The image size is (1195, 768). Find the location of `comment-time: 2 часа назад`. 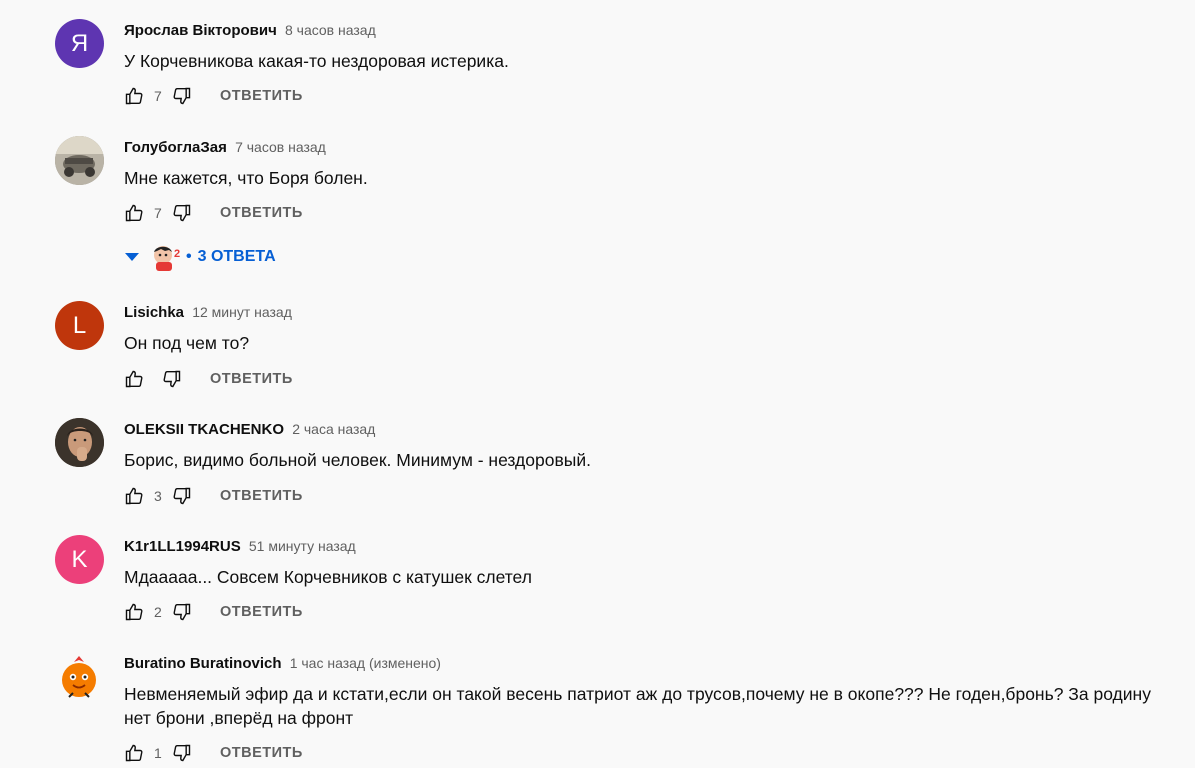

comment-time: 2 часа назад is located at coordinates (333, 429).